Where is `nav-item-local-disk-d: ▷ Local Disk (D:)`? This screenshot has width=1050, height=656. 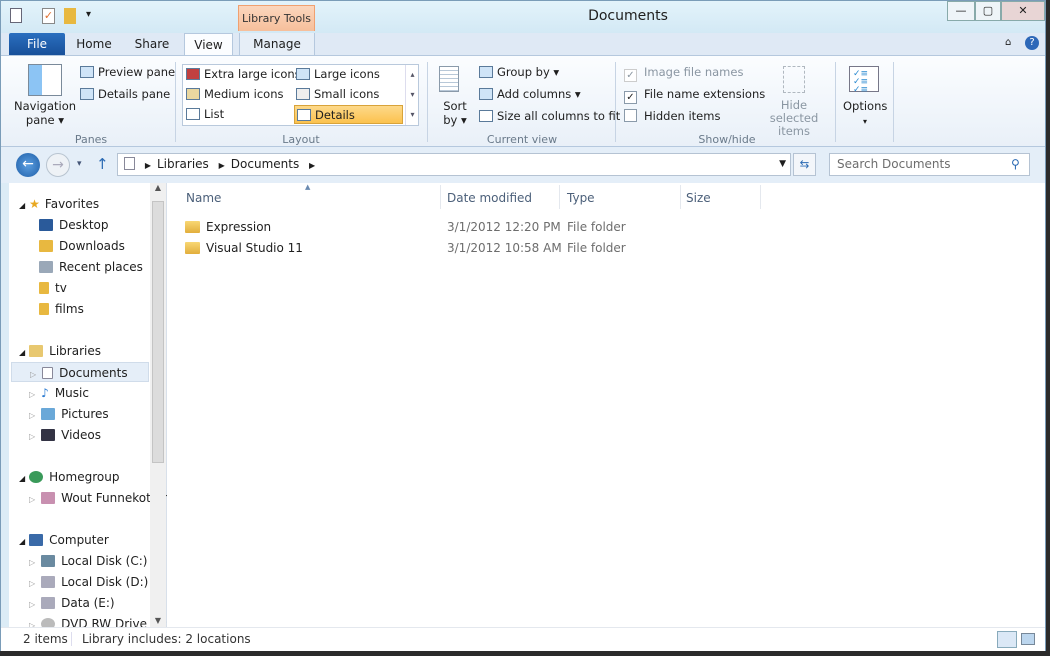
nav-item-local-disk-d: ▷ Local Disk (D:) is located at coordinates (88, 582).